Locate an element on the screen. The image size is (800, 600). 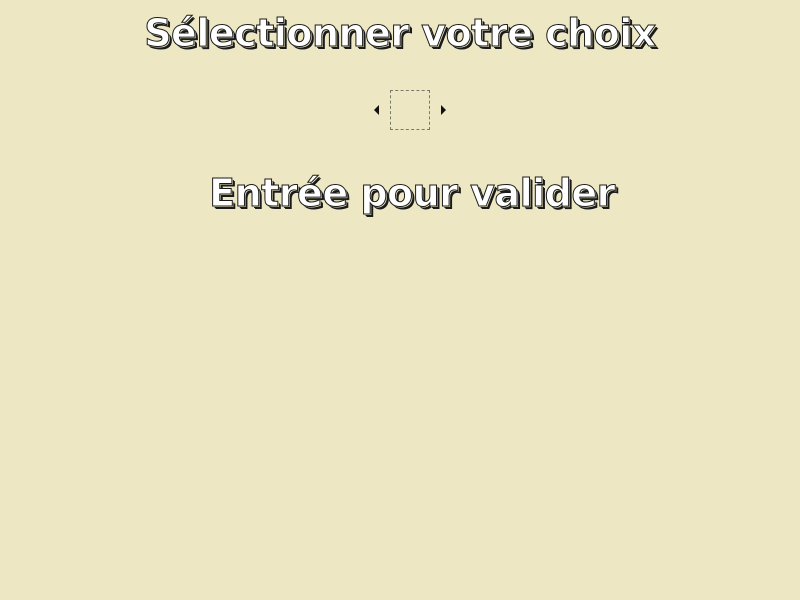
choice-selector is located at coordinates (410, 110).